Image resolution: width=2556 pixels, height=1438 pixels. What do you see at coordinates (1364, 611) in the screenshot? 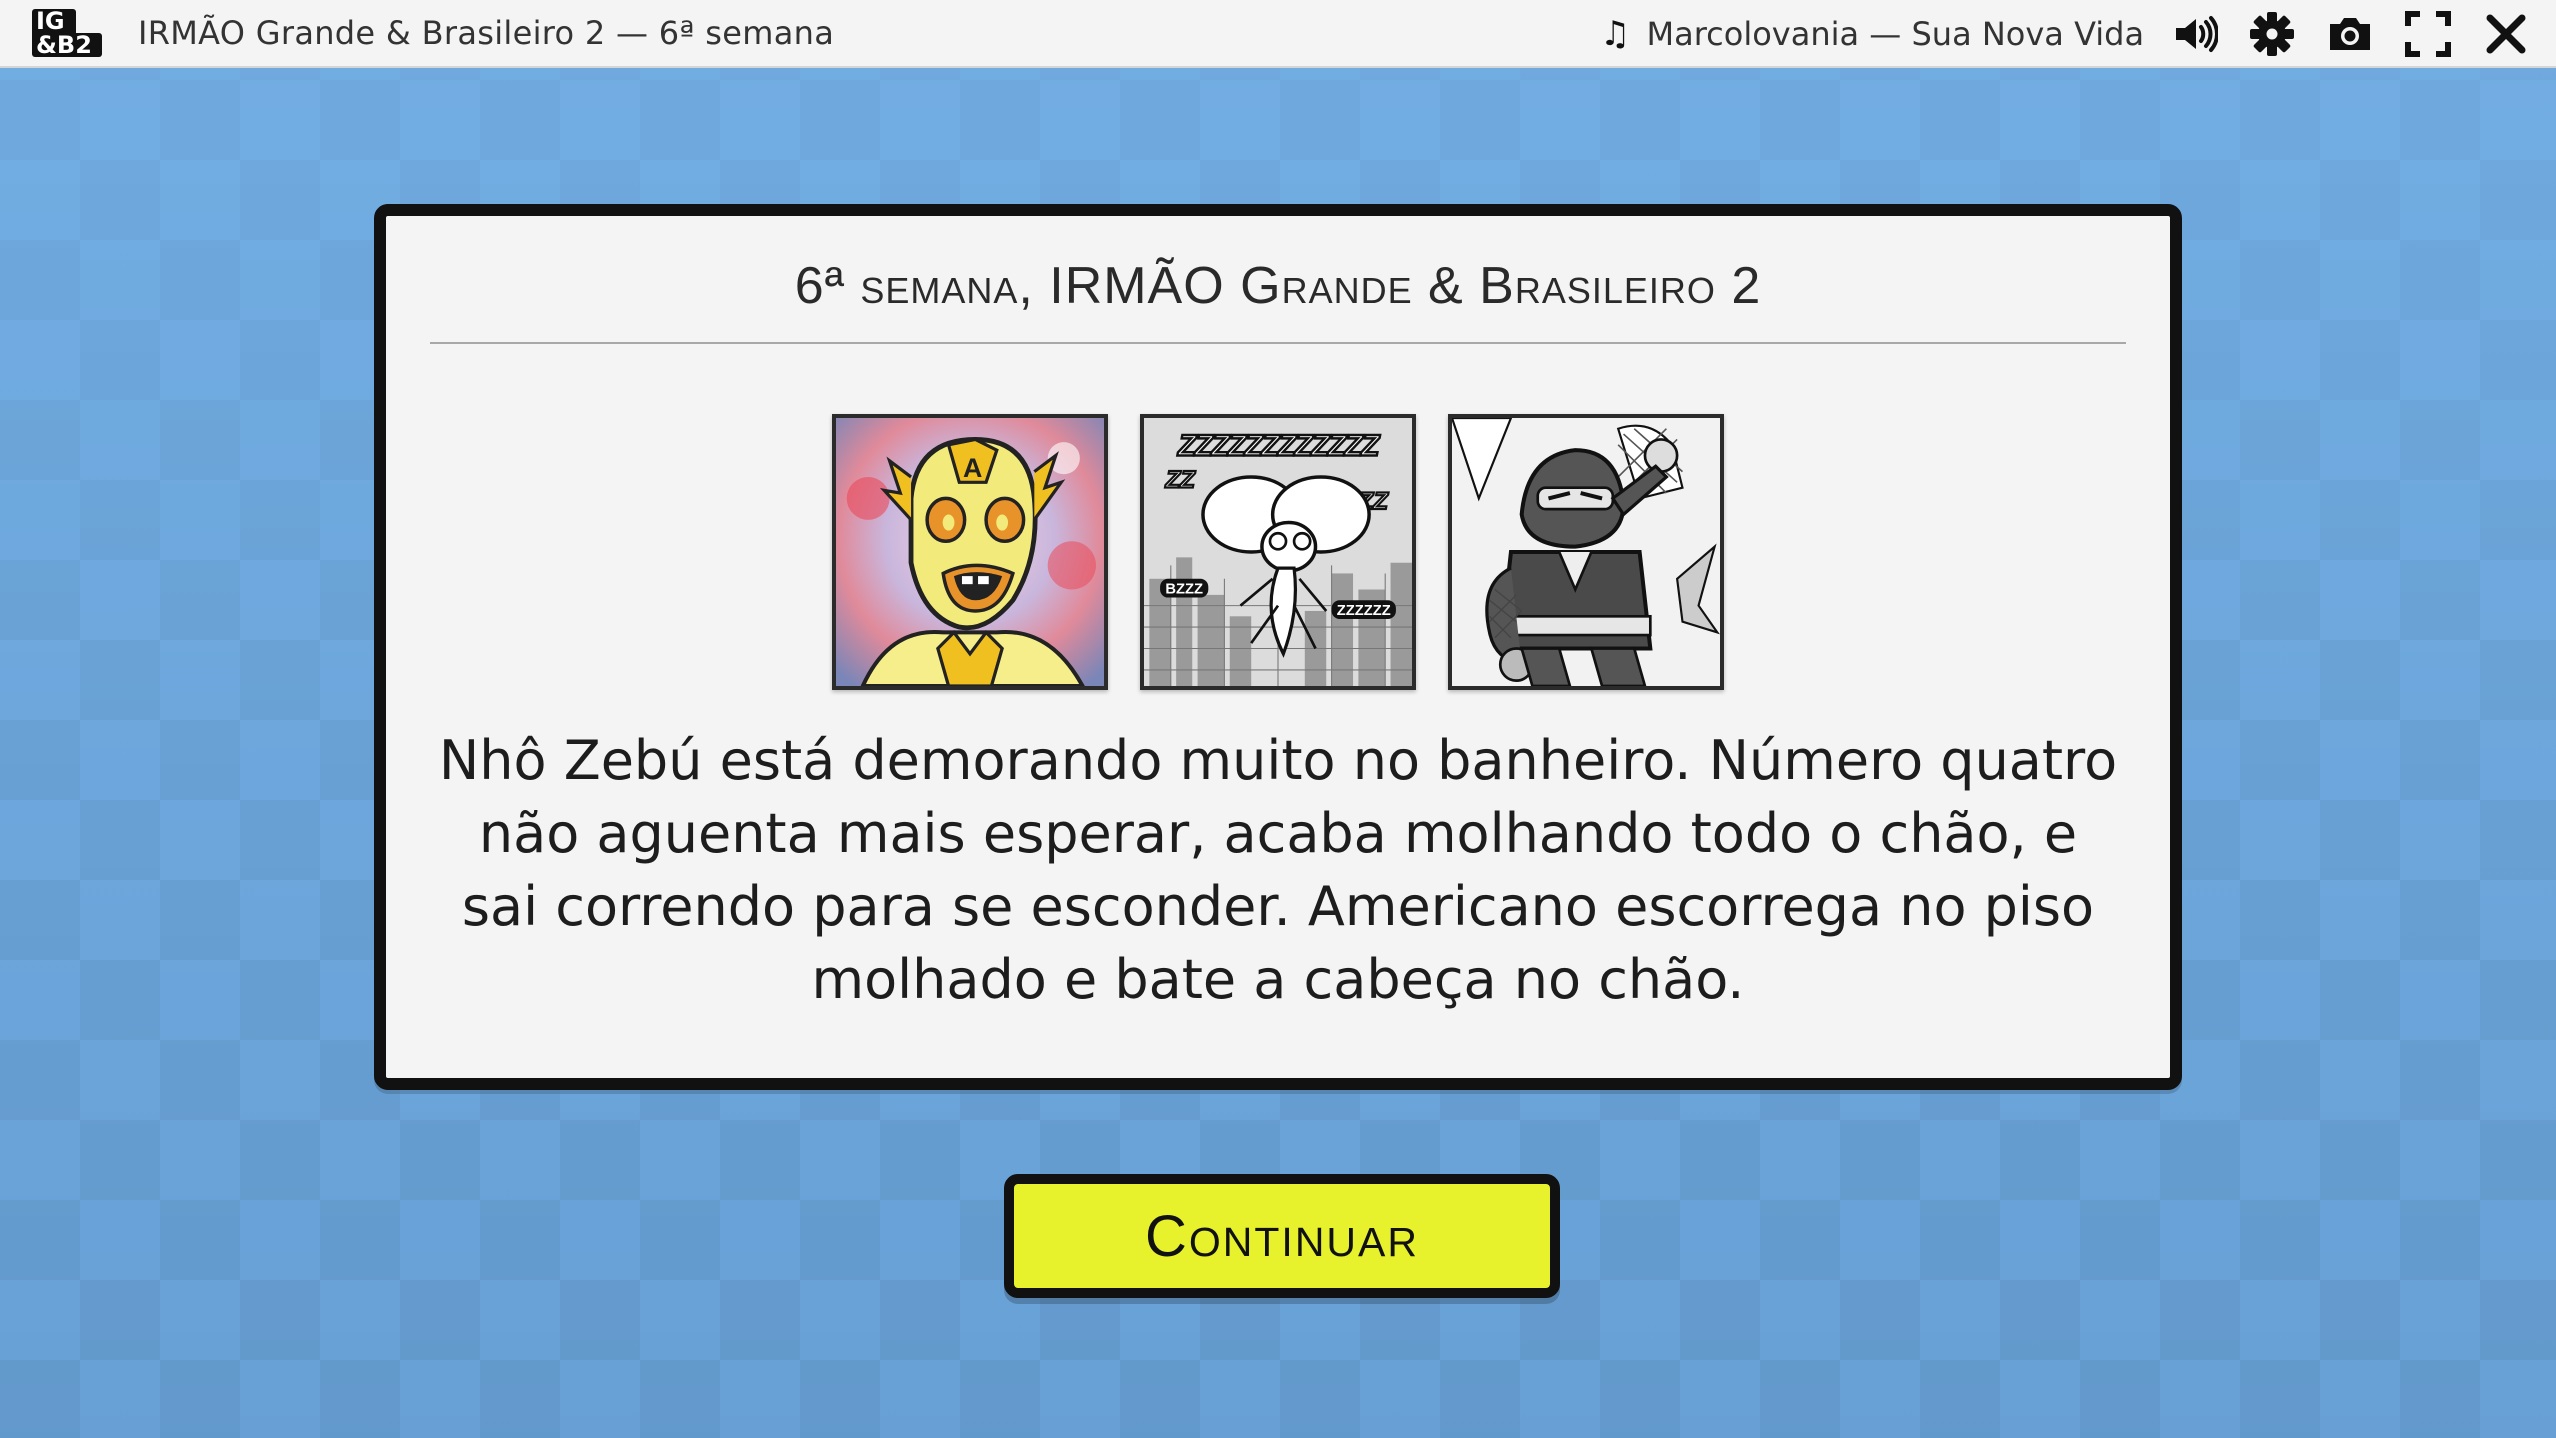
I see `svg-text: ZZZZZZ` at bounding box center [1364, 611].